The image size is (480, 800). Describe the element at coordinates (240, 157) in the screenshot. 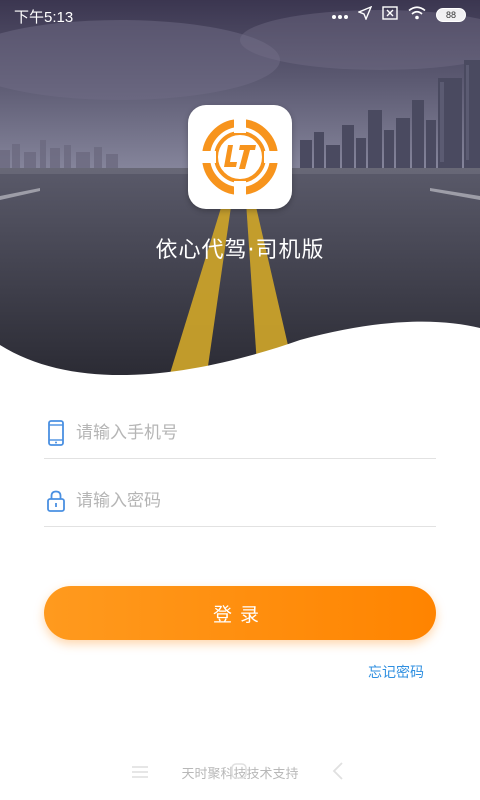

I see `app-logo-icon` at that location.